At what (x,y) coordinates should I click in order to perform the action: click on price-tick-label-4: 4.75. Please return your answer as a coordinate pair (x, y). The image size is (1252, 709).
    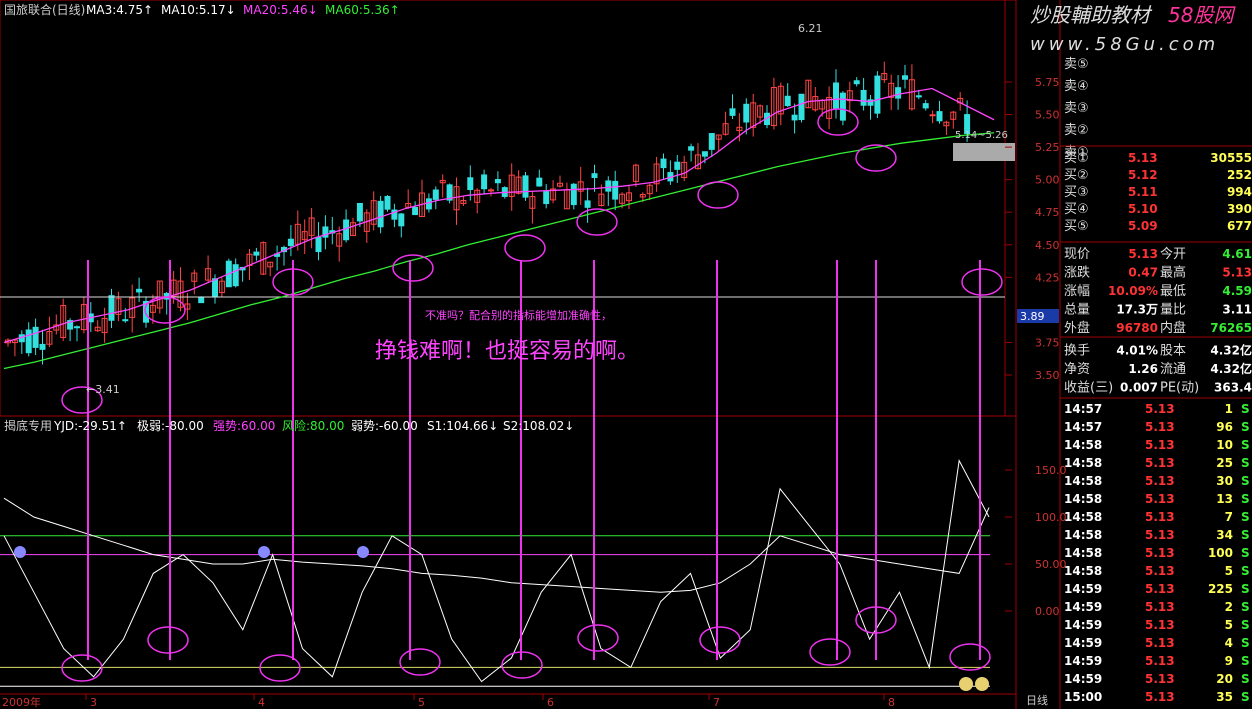
    Looking at the image, I should click on (1047, 212).